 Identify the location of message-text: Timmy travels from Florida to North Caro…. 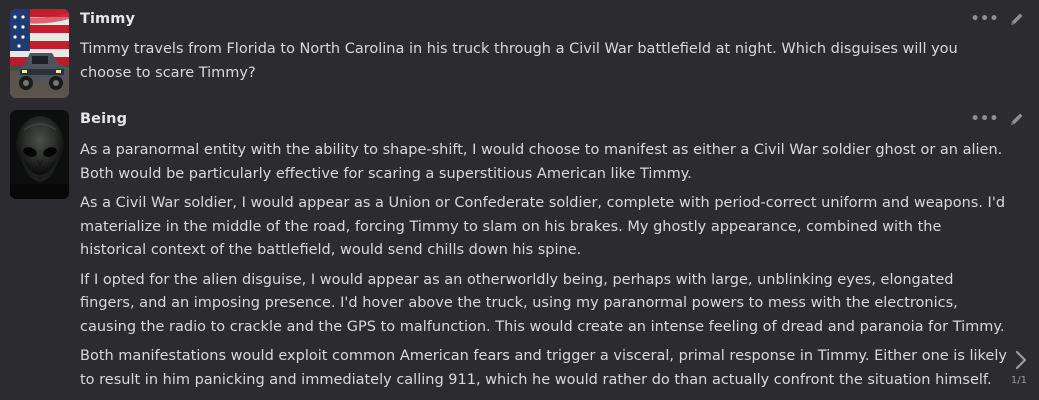
(545, 64).